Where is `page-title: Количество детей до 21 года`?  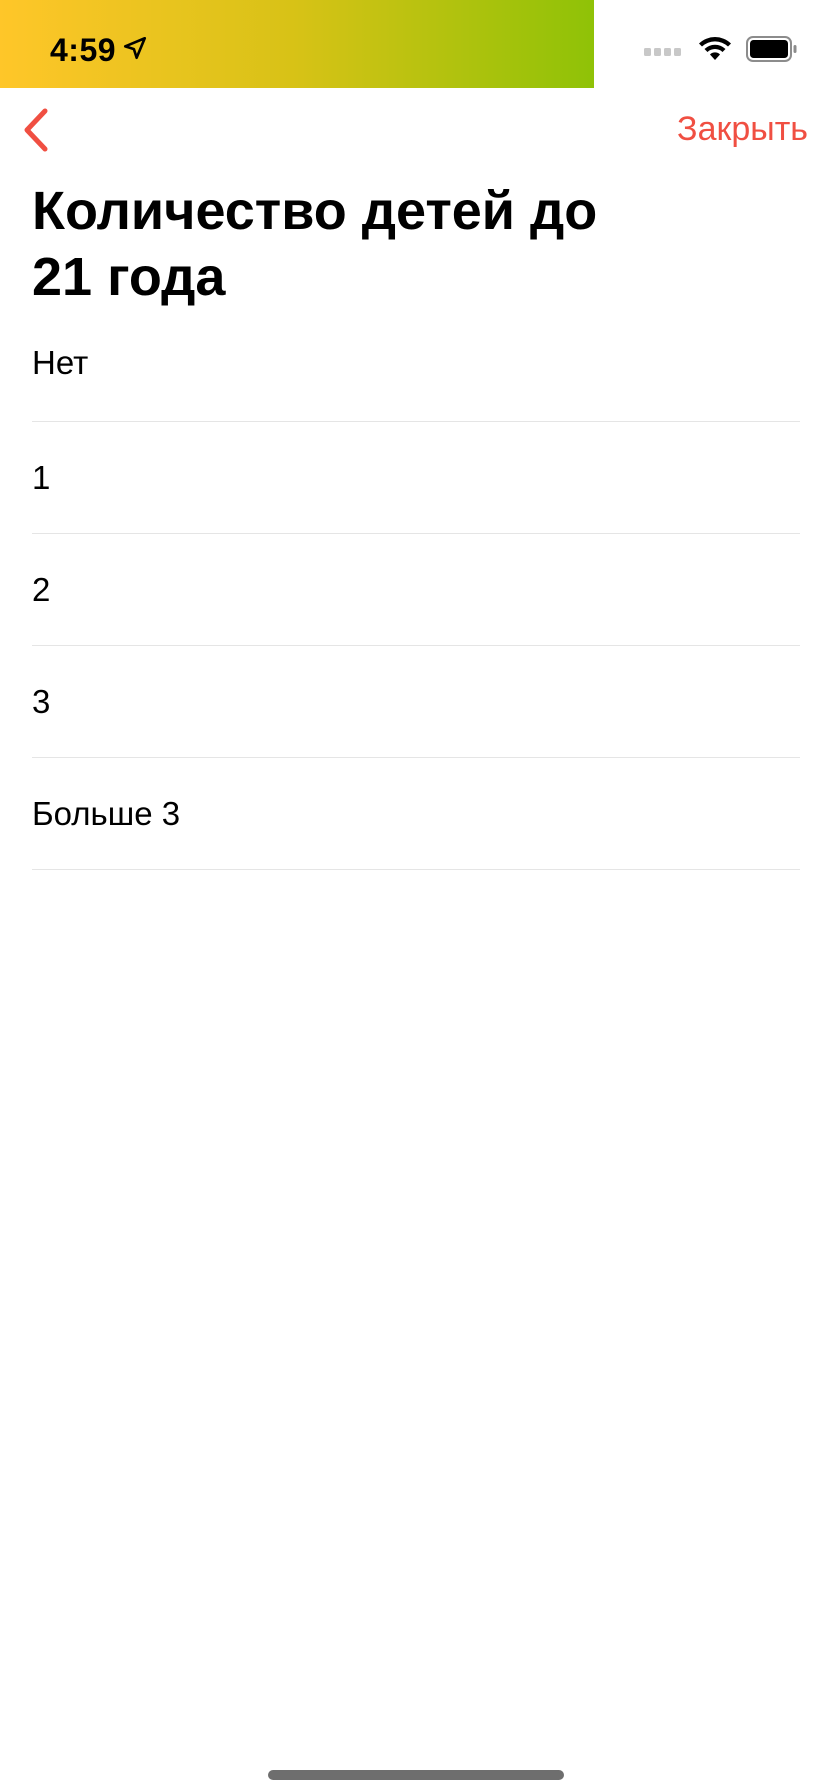
page-title: Количество детей до 21 года is located at coordinates (315, 244).